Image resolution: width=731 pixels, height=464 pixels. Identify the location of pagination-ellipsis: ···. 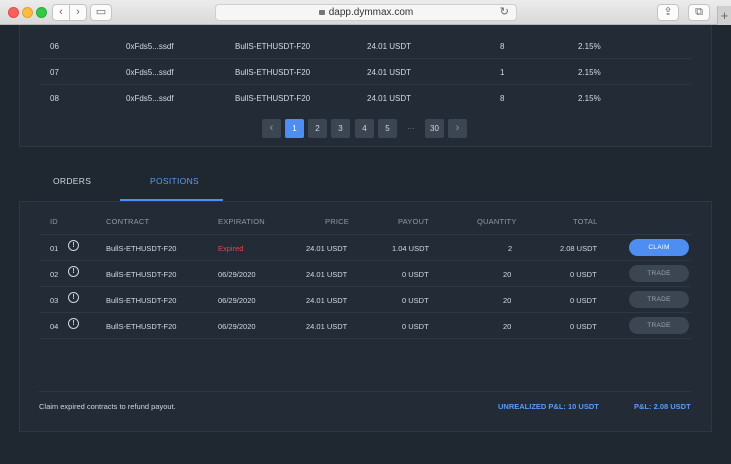
(411, 128).